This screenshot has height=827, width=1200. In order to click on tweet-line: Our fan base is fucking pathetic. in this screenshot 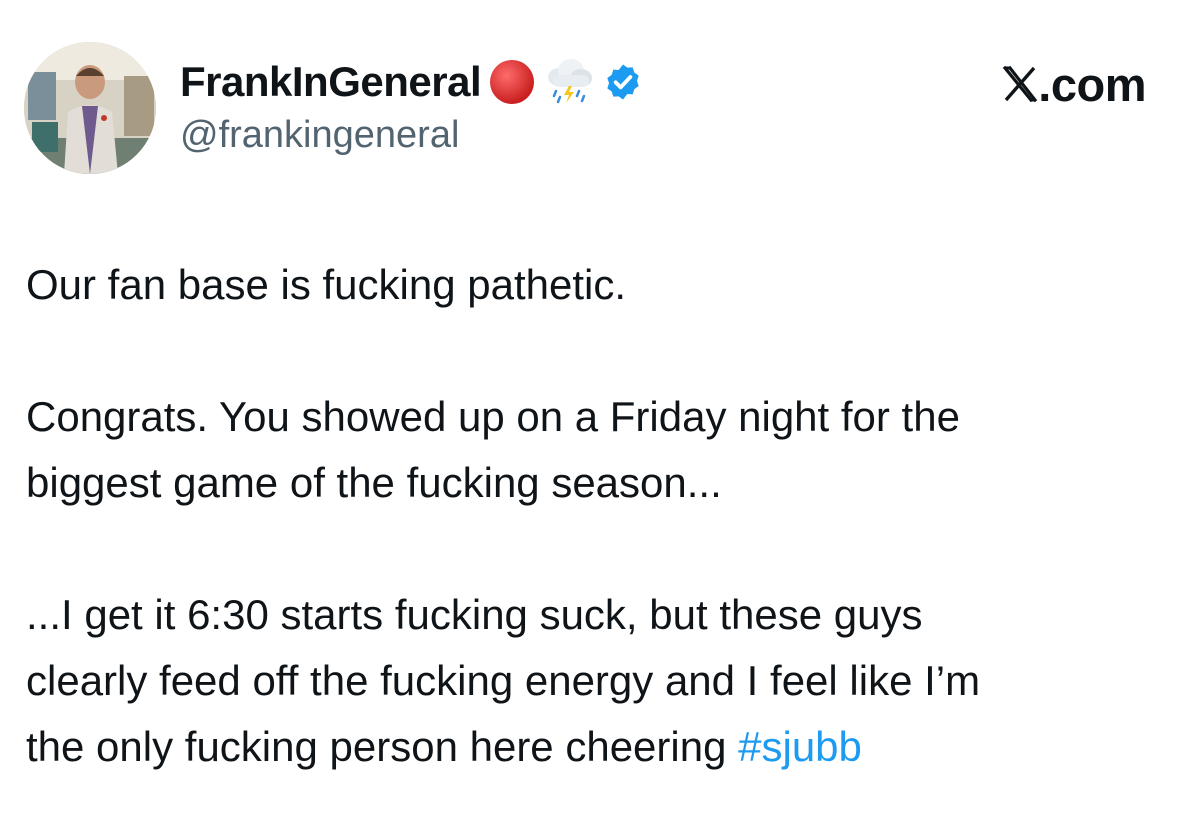, I will do `click(326, 284)`.